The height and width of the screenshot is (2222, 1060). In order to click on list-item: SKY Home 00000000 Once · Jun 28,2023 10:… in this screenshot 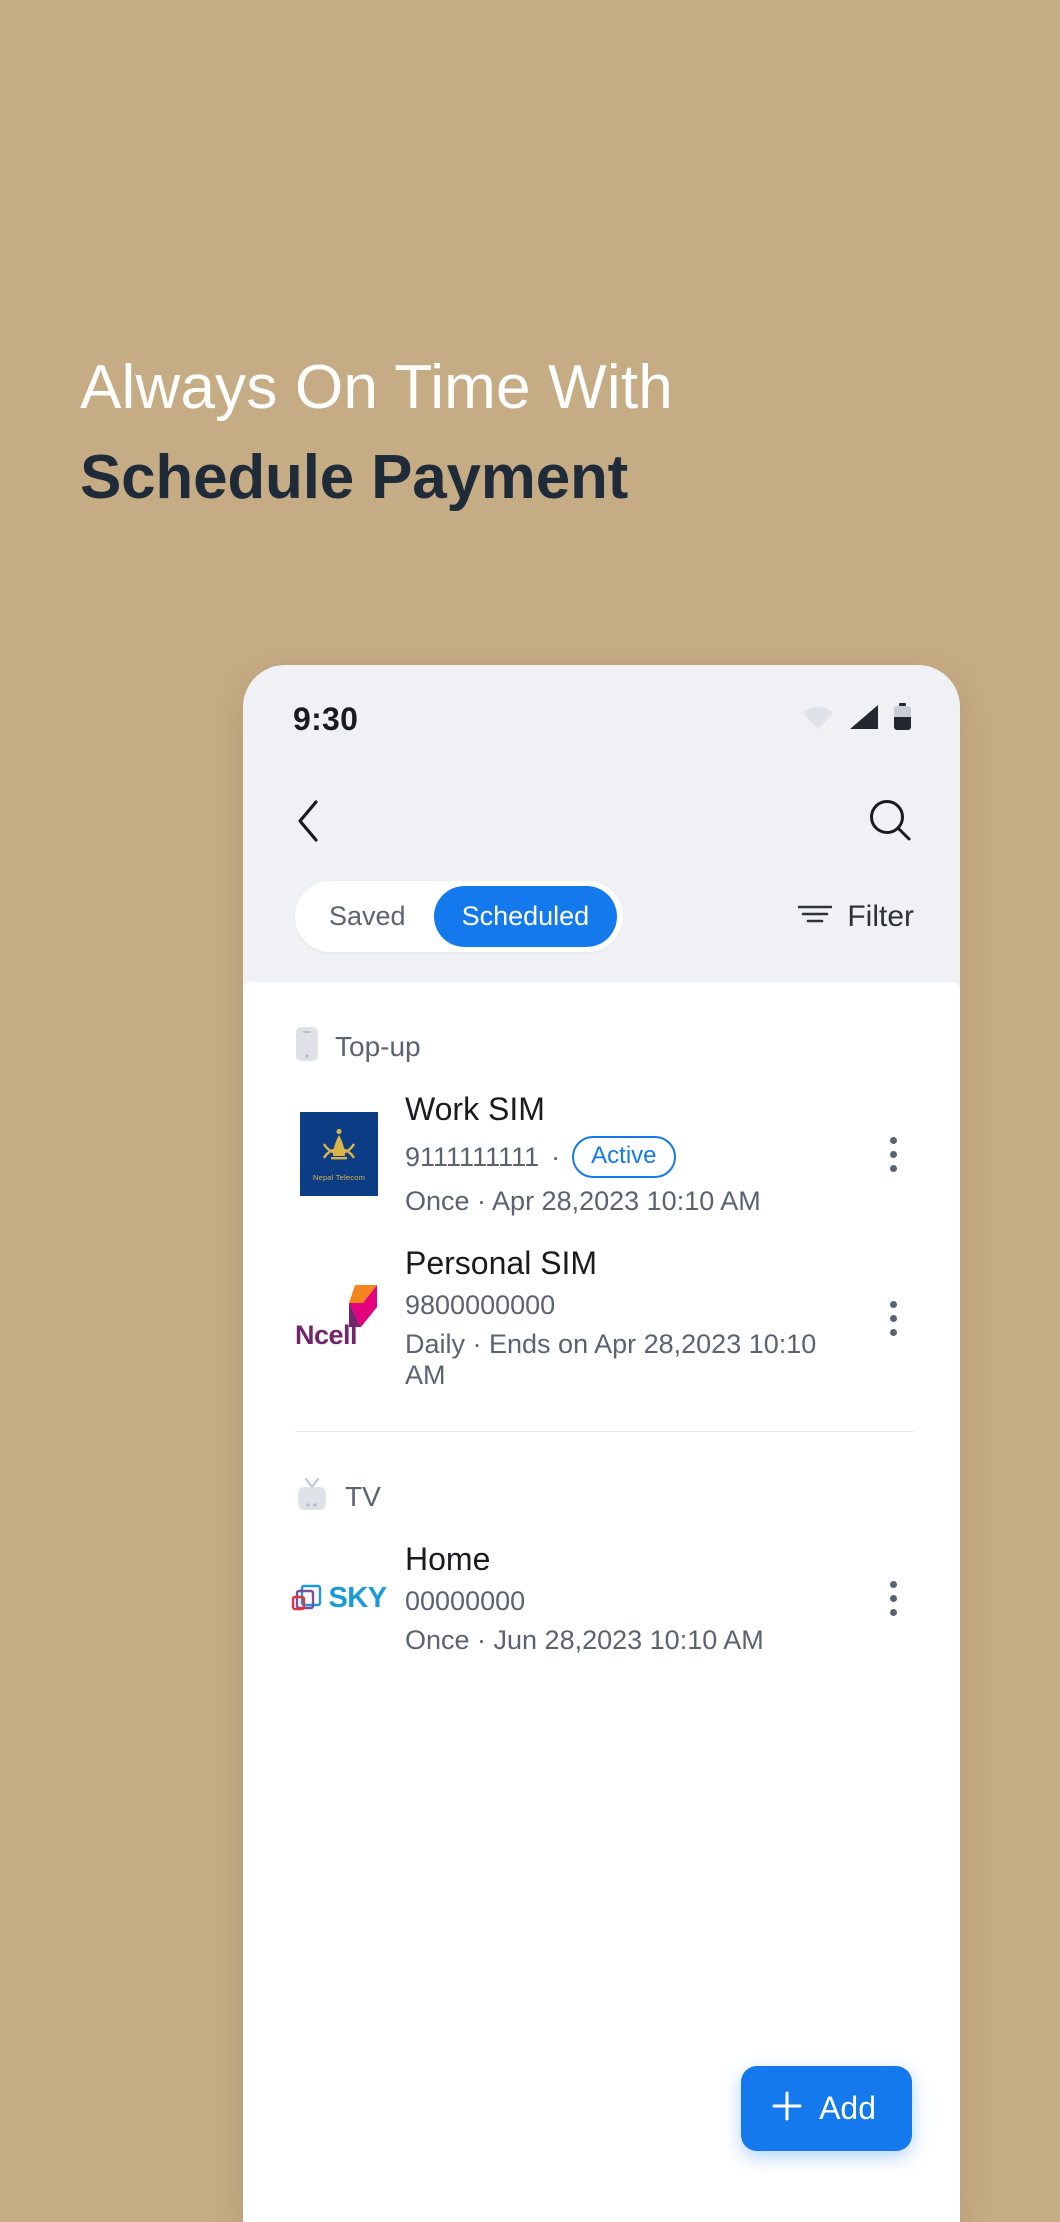, I will do `click(601, 1598)`.